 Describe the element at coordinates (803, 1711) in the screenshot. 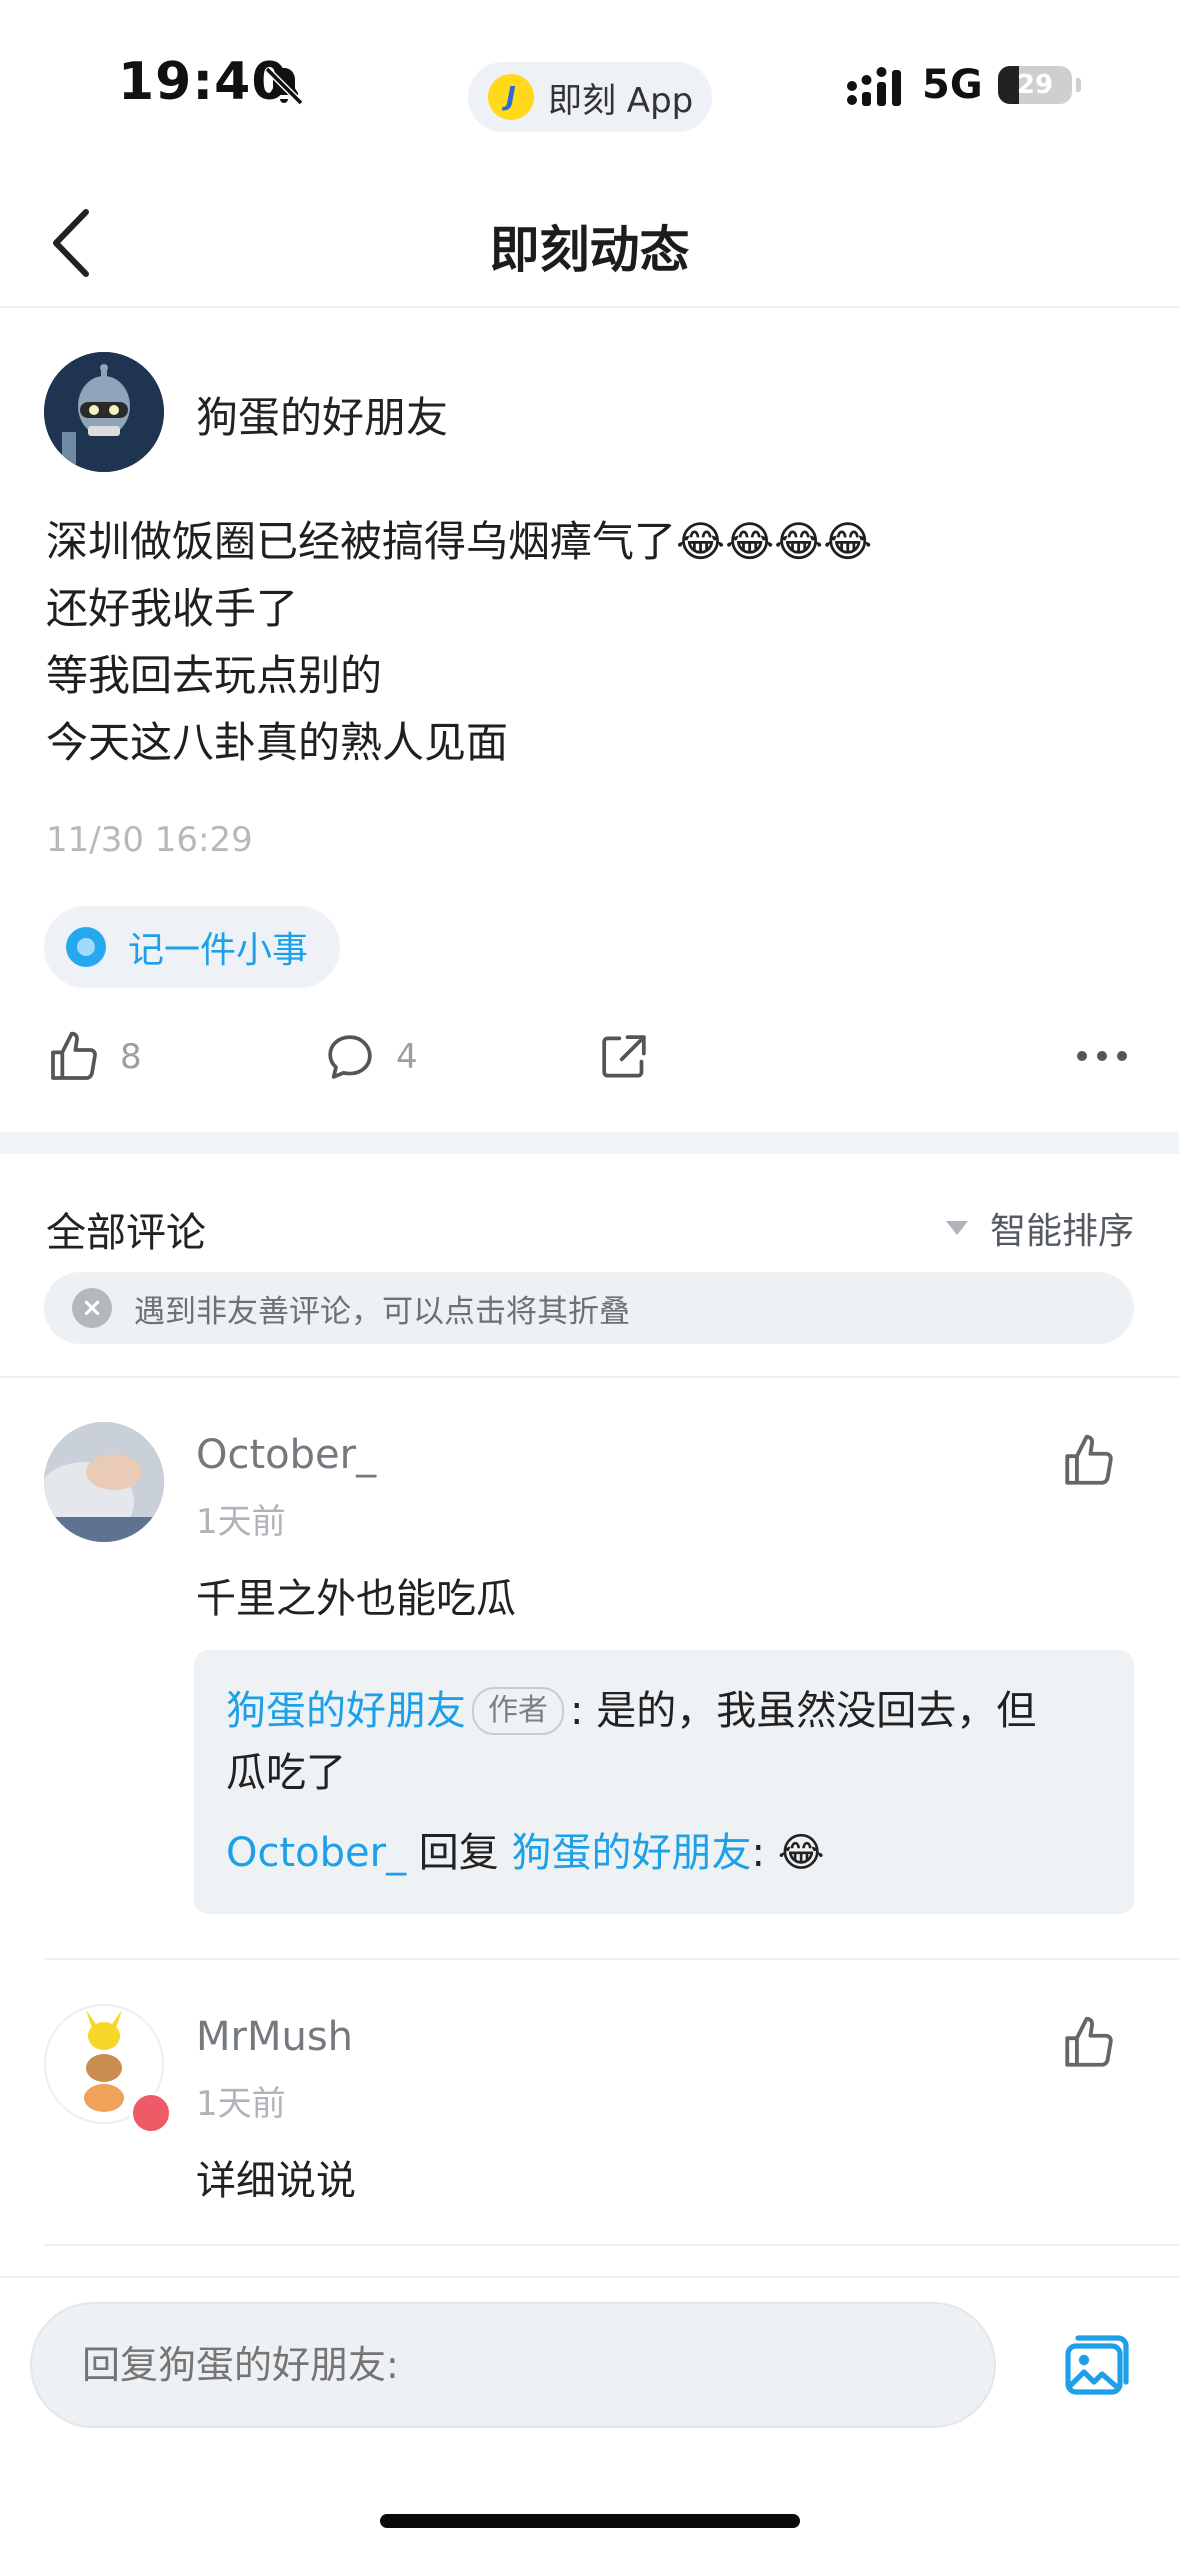

I see `reply-text: : 是的，我虽然没回去，但` at that location.